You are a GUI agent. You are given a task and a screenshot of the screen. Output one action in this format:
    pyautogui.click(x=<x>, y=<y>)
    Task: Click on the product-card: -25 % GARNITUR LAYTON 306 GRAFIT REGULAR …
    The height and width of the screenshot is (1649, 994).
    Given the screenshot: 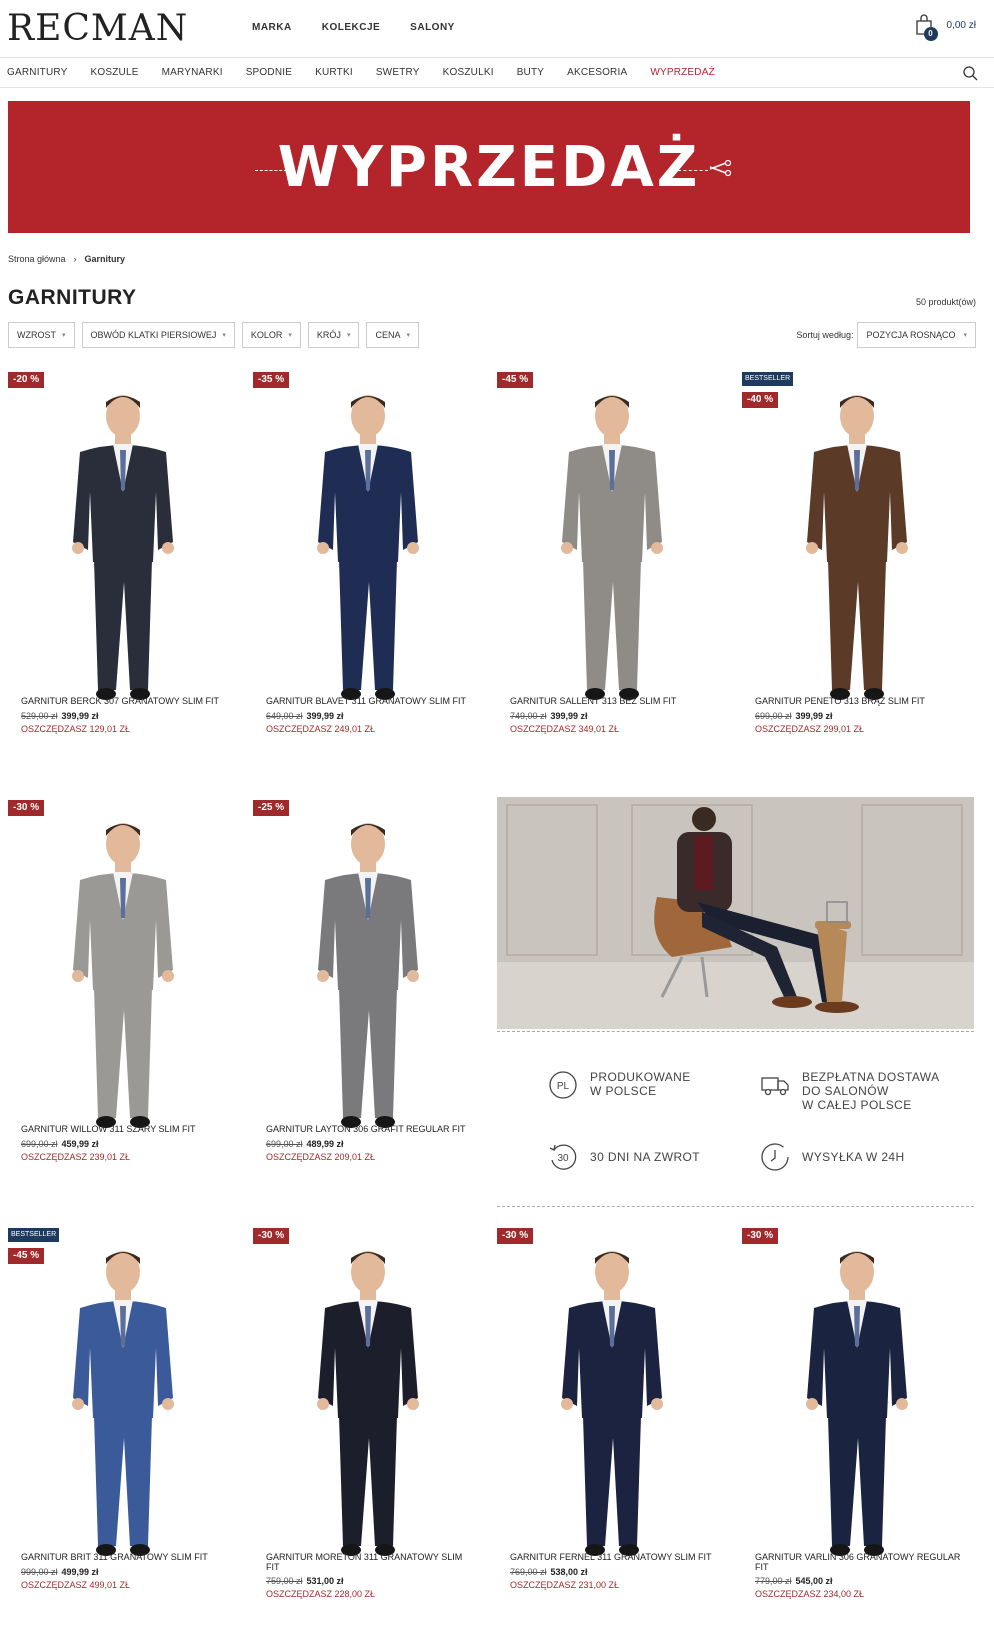 What is the action you would take?
    pyautogui.click(x=368, y=981)
    